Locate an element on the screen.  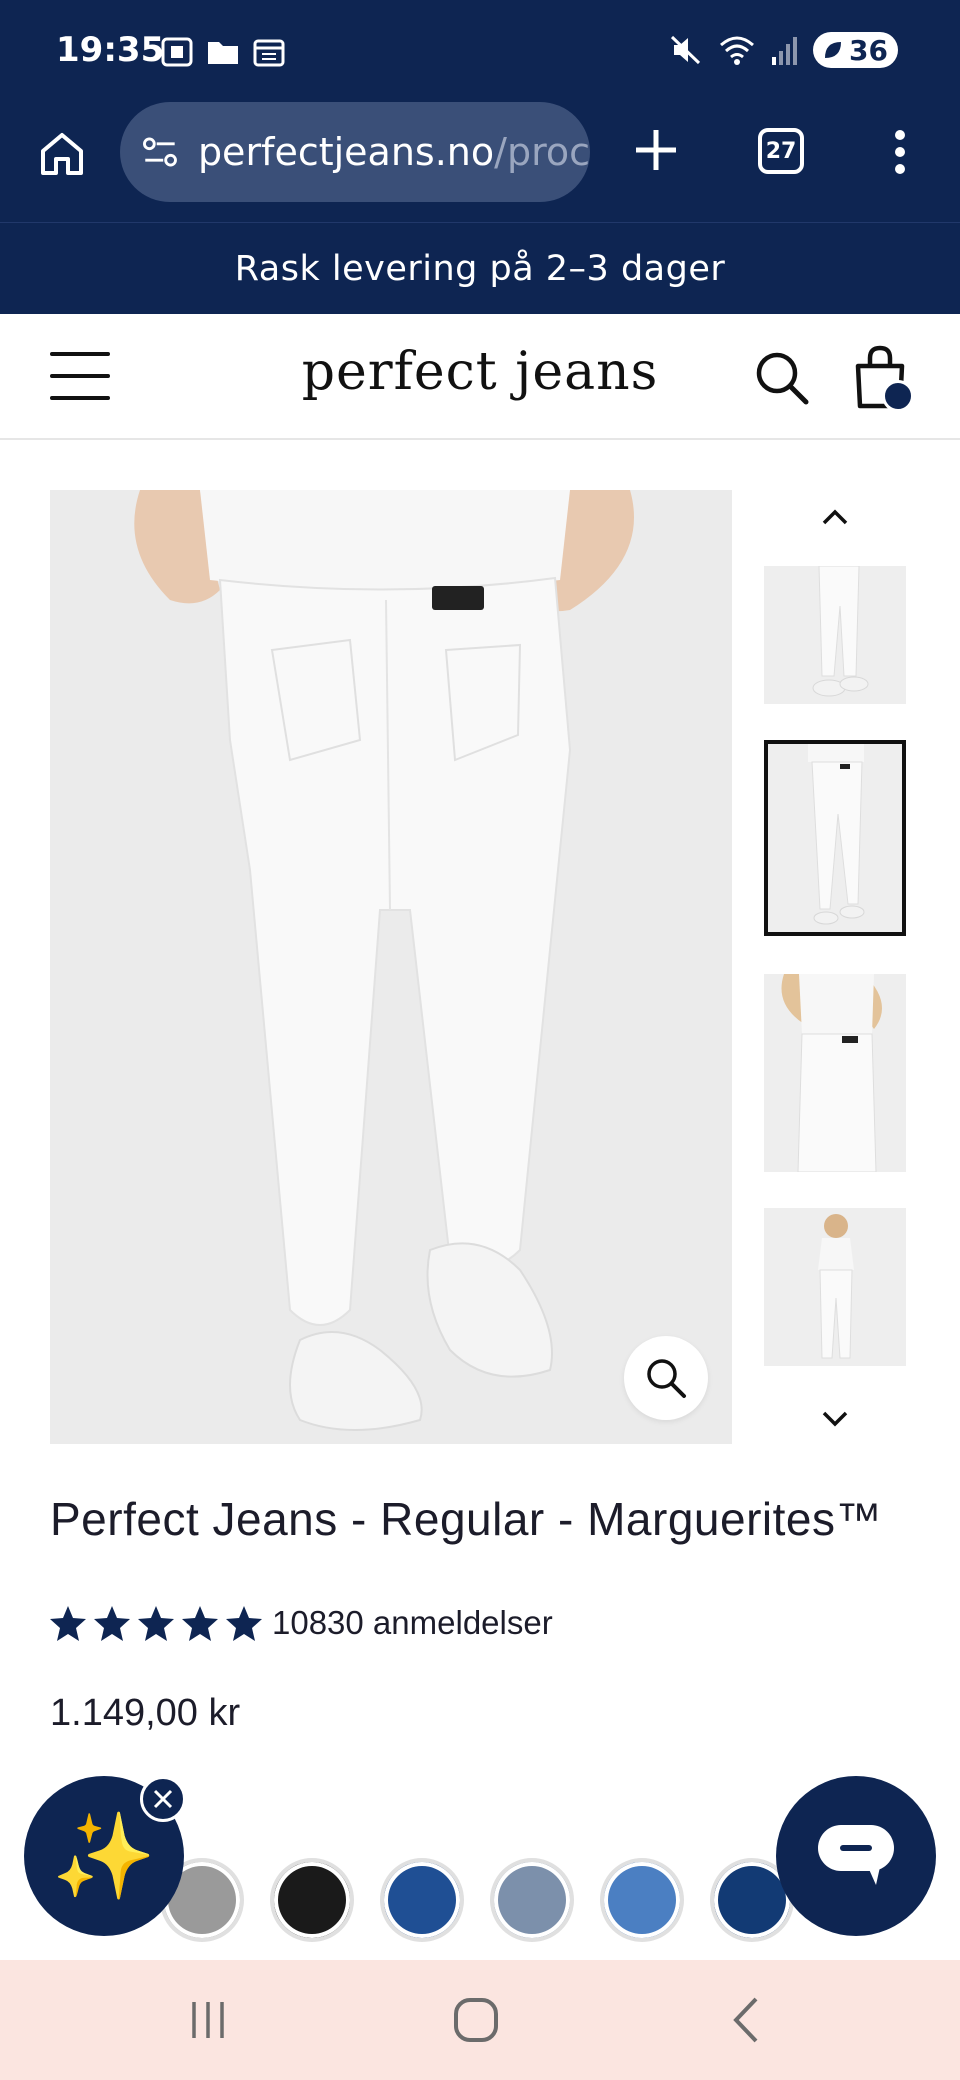
chevron-up-icon is located at coordinates (835, 517).